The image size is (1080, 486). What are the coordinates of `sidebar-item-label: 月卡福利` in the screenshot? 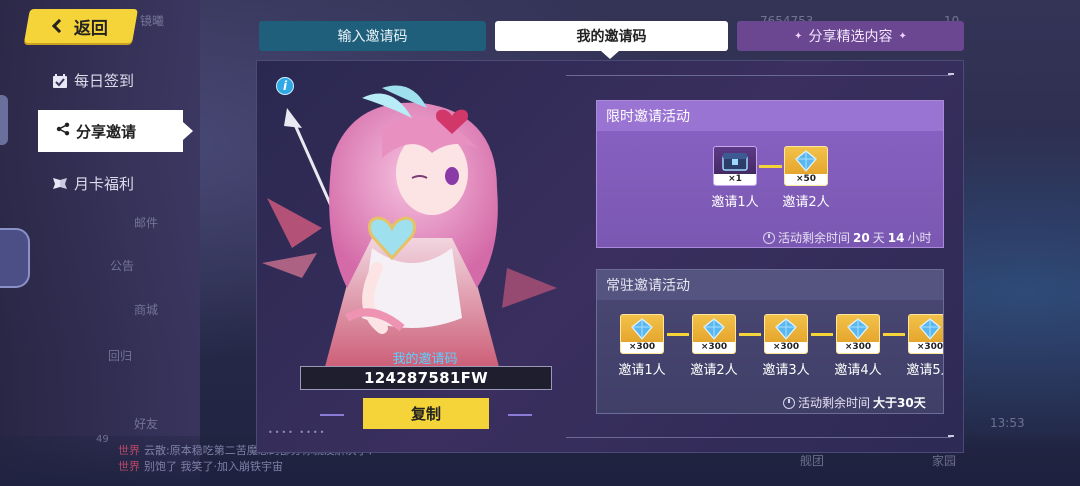 It's located at (104, 184).